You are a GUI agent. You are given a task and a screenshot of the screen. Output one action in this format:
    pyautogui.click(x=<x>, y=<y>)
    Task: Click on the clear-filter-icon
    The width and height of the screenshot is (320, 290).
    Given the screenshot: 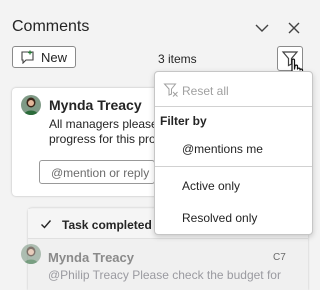 What is the action you would take?
    pyautogui.click(x=170, y=90)
    